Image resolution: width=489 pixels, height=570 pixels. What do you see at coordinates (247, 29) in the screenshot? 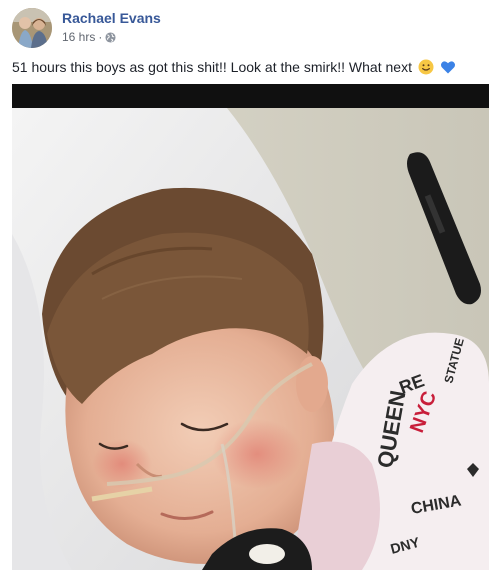
I see `post-header: Rachael Evans 16 hrs ·` at bounding box center [247, 29].